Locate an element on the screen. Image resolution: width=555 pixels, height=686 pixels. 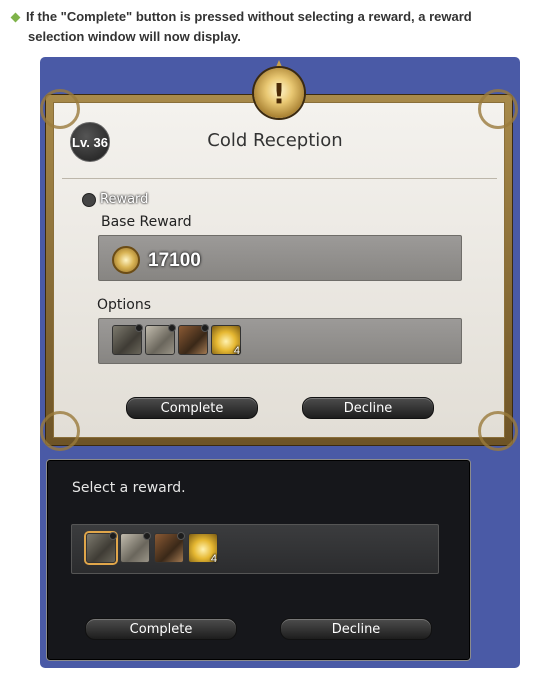
reward-header: Reward is located at coordinates (115, 199).